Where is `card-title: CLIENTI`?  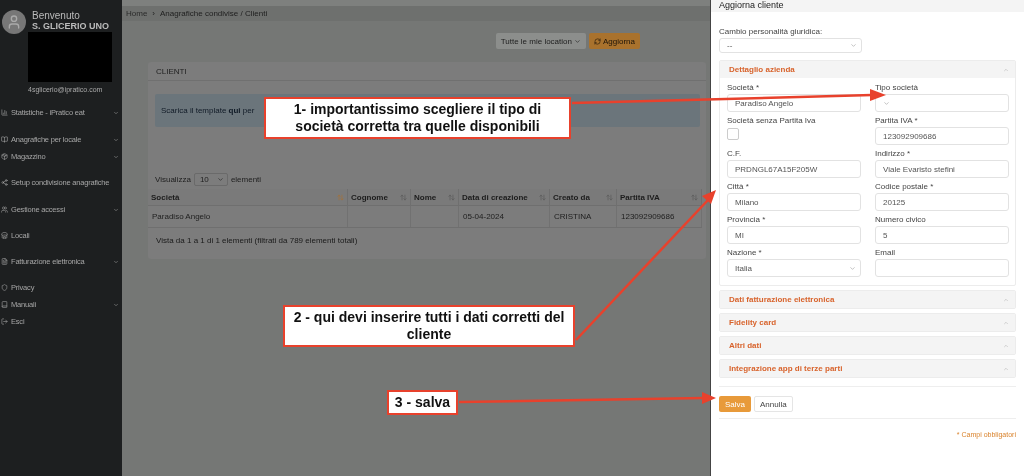
card-title: CLIENTI is located at coordinates (171, 71).